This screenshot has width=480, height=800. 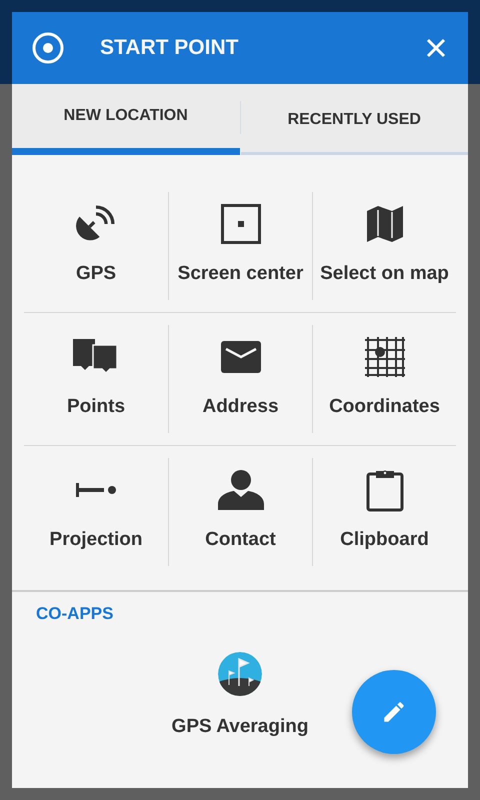 What do you see at coordinates (385, 490) in the screenshot?
I see `clipboard-icon` at bounding box center [385, 490].